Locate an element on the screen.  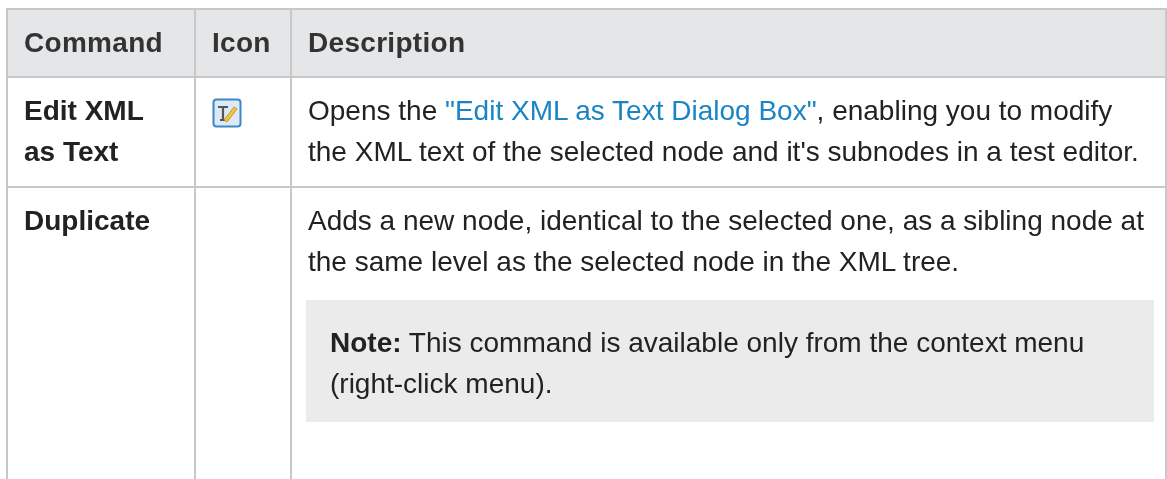
description-text: Opens the "Edit XML as Text Dialog Box", enabling you to modify the XML text of the selected node and it's subnodes in a test editor. is located at coordinates (724, 131).